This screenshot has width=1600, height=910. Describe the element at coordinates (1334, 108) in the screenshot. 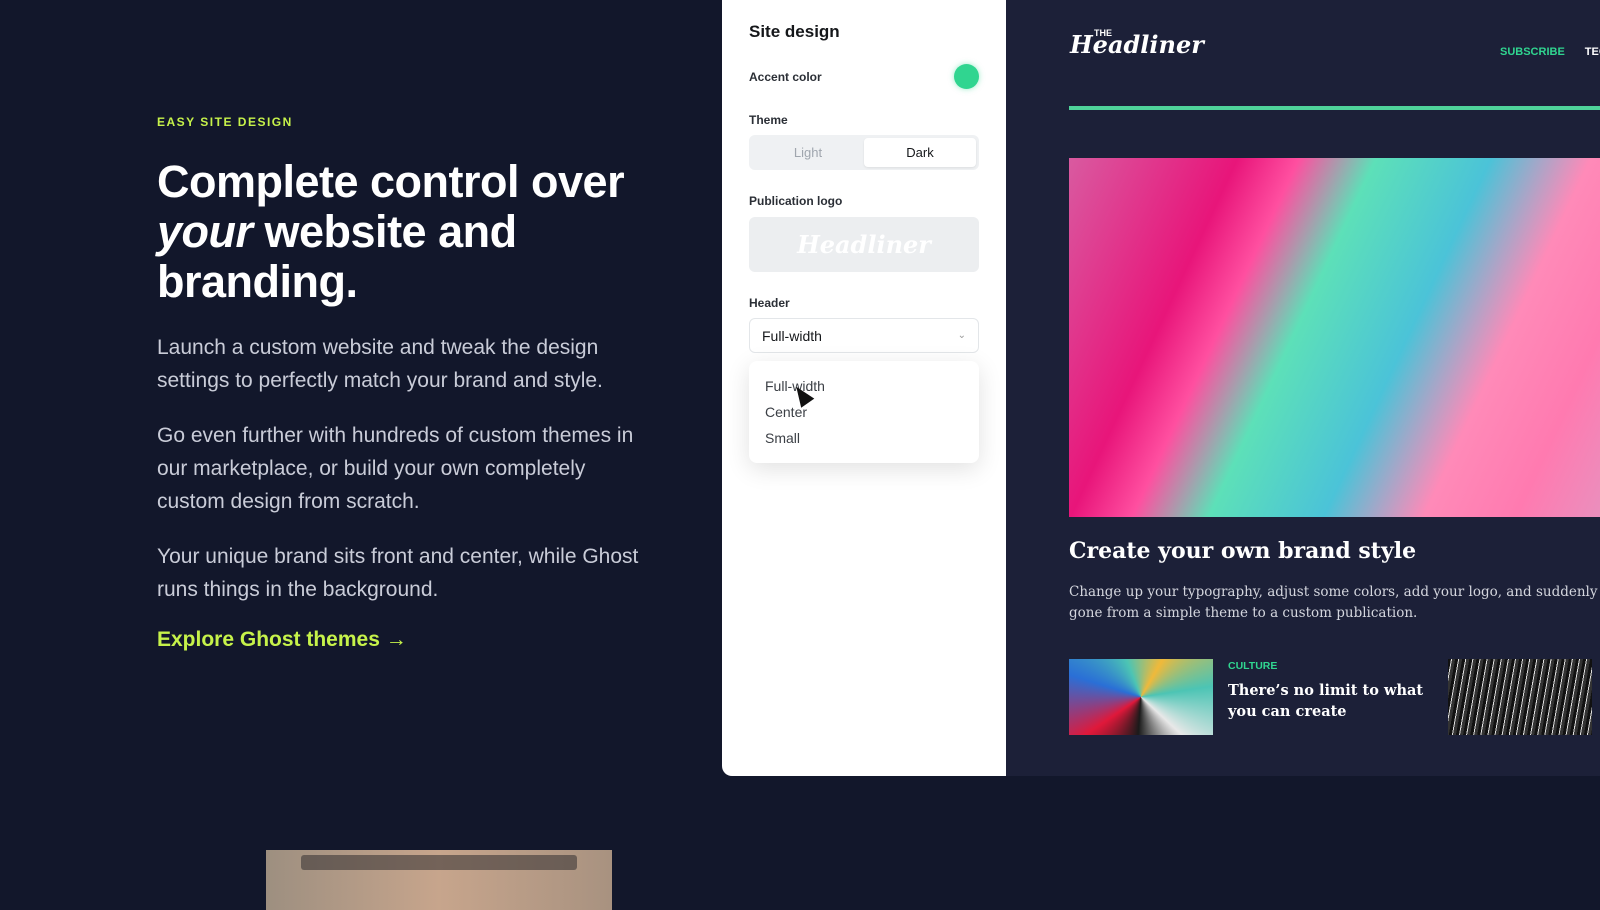

I see `accent-divider` at that location.